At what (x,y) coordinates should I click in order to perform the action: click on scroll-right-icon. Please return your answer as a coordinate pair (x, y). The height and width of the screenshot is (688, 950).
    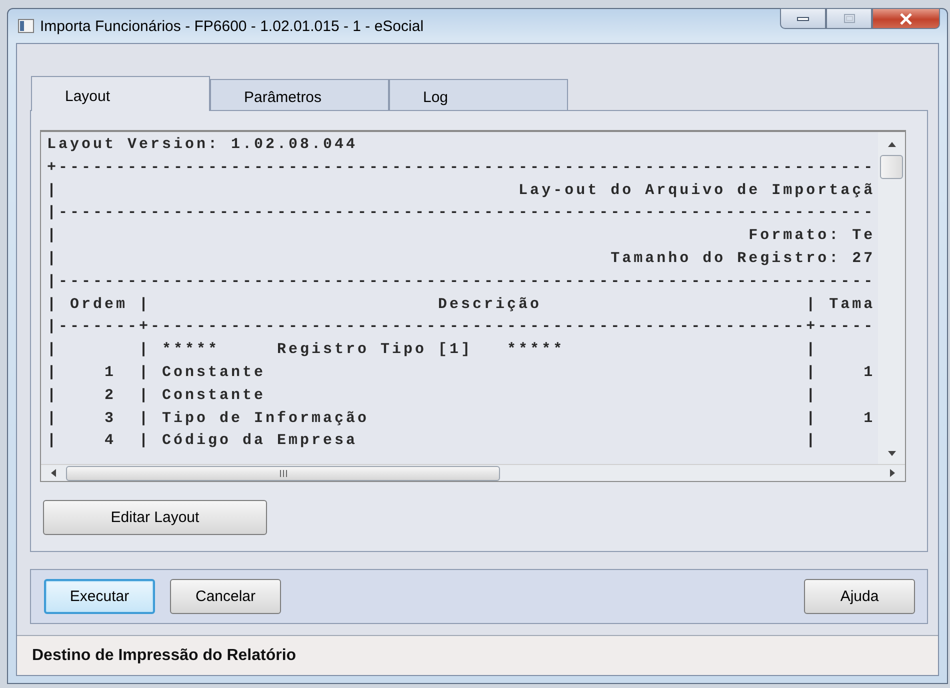
    Looking at the image, I should click on (892, 473).